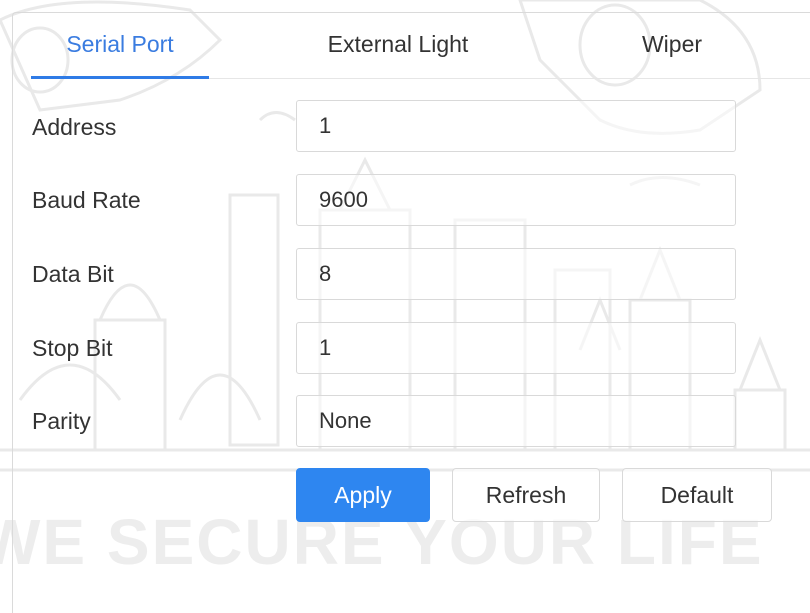 The width and height of the screenshot is (810, 613). What do you see at coordinates (398, 54) in the screenshot?
I see `tab-external-light: External Light` at bounding box center [398, 54].